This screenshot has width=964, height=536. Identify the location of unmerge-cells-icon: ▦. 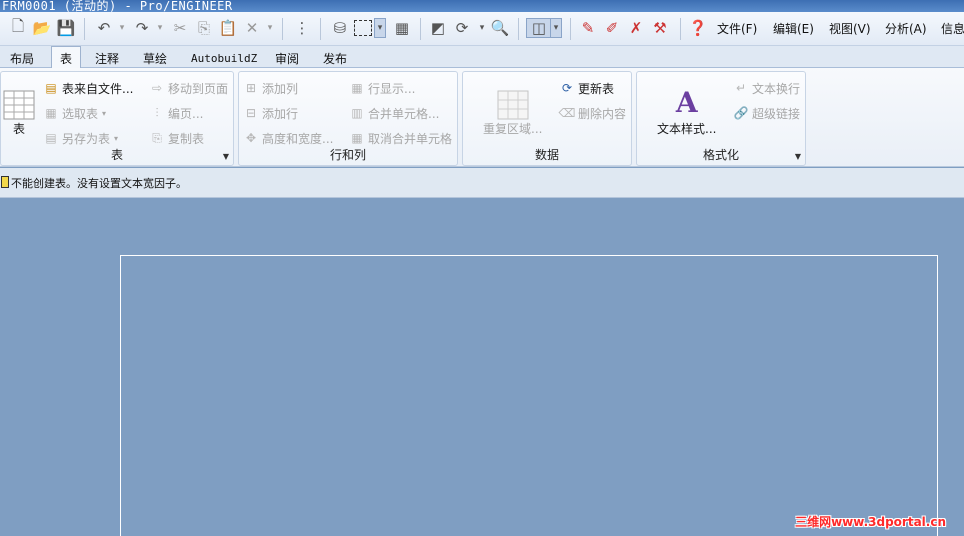
(357, 138).